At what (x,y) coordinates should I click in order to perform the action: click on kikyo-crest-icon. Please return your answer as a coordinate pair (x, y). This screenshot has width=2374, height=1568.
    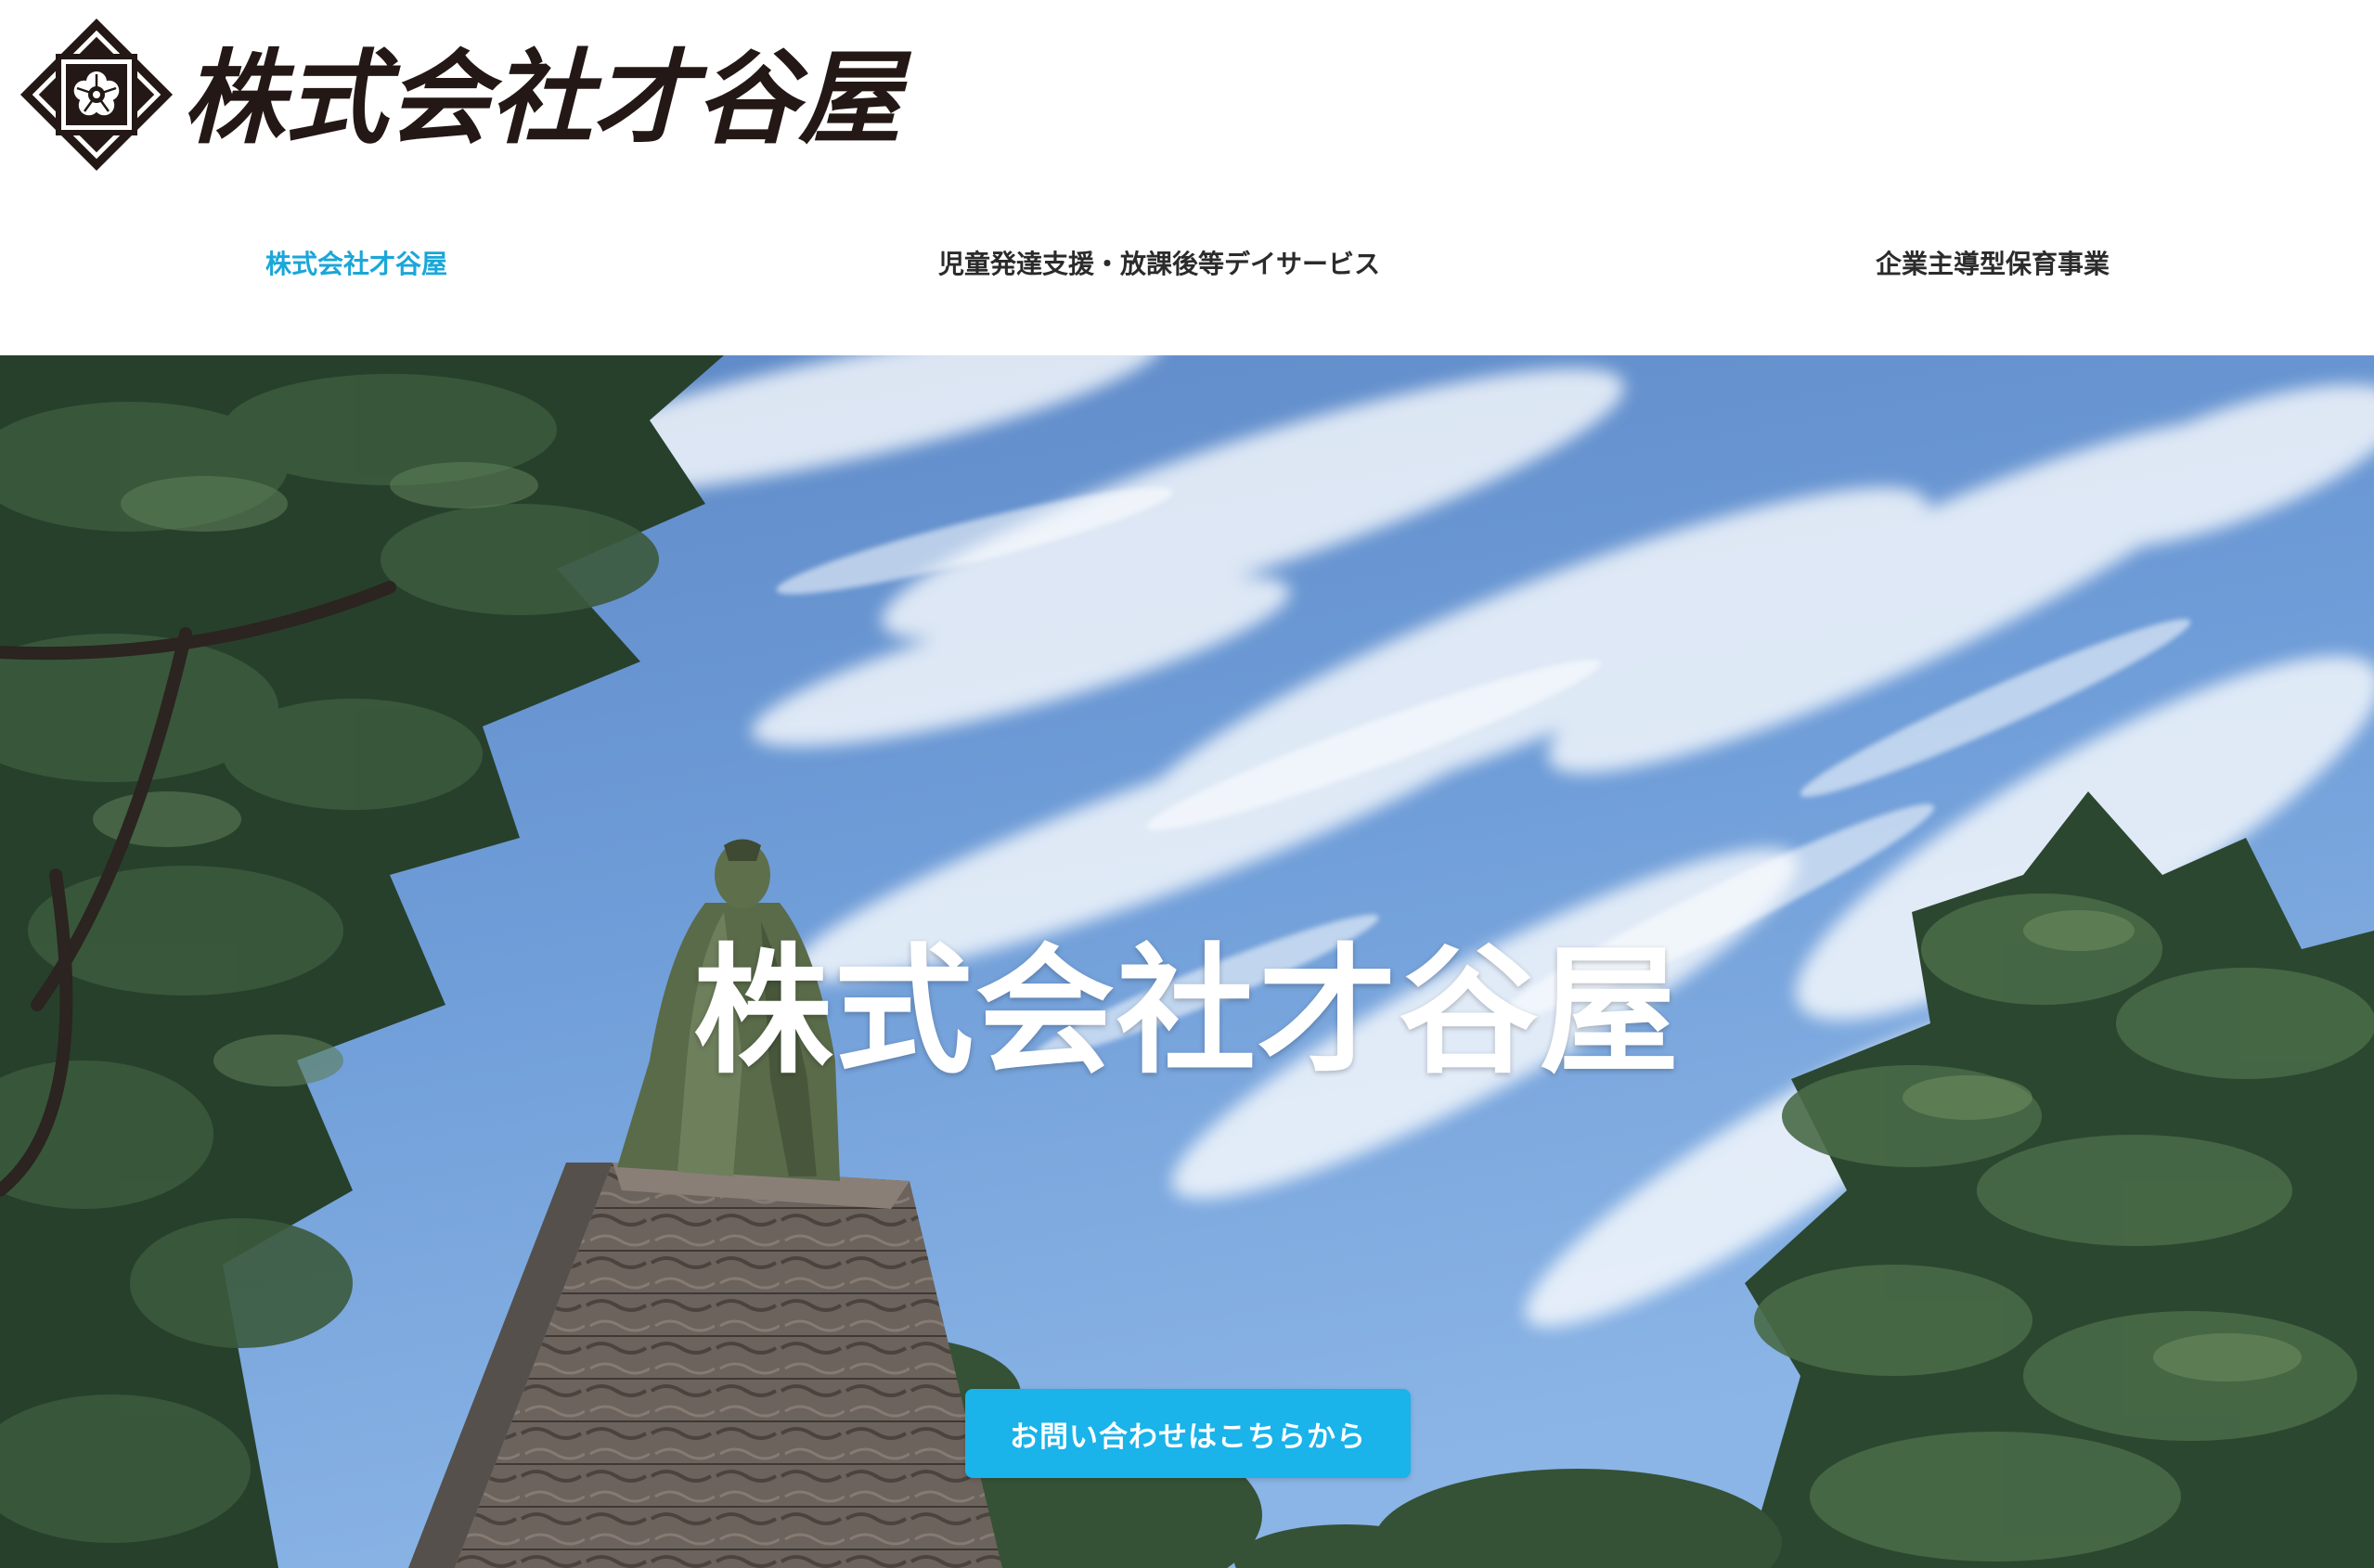
    Looking at the image, I should click on (96, 95).